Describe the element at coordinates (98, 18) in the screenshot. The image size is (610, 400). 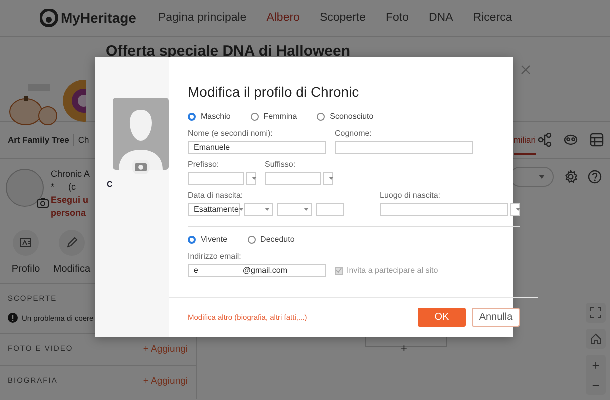
I see `logo-text: MyHeritage` at that location.